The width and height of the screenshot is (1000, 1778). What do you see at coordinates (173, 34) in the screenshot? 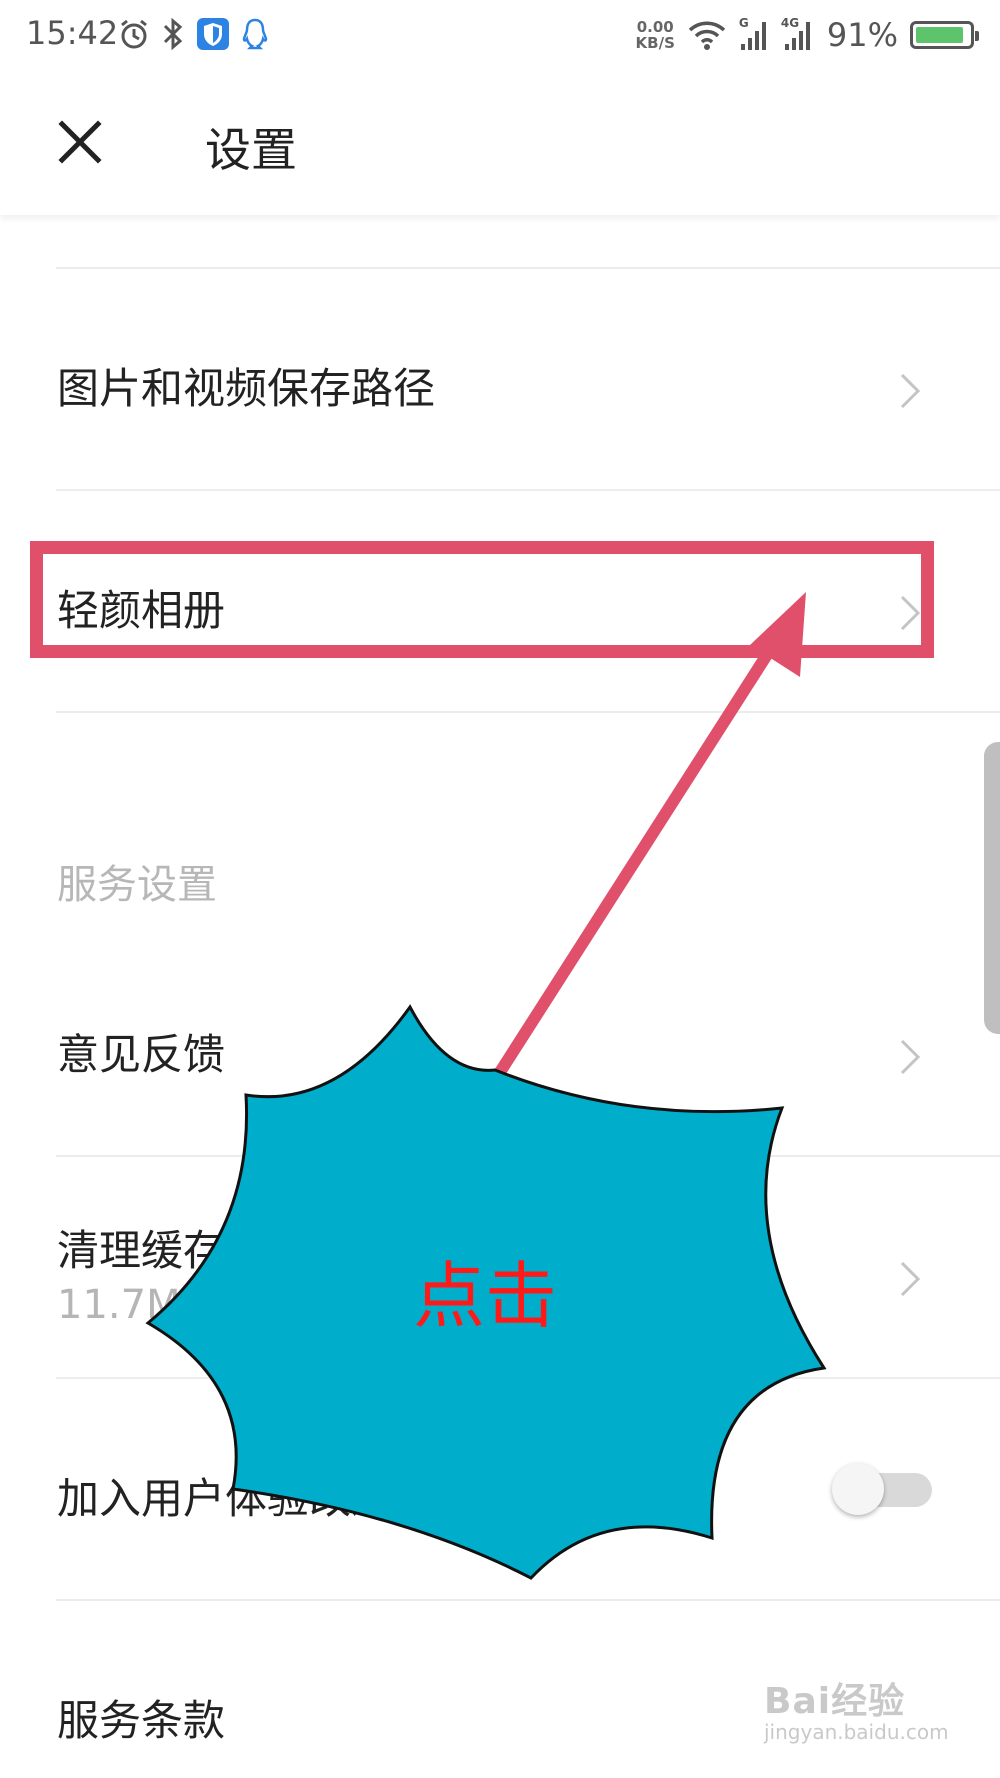
I see `bluetooth-icon` at bounding box center [173, 34].